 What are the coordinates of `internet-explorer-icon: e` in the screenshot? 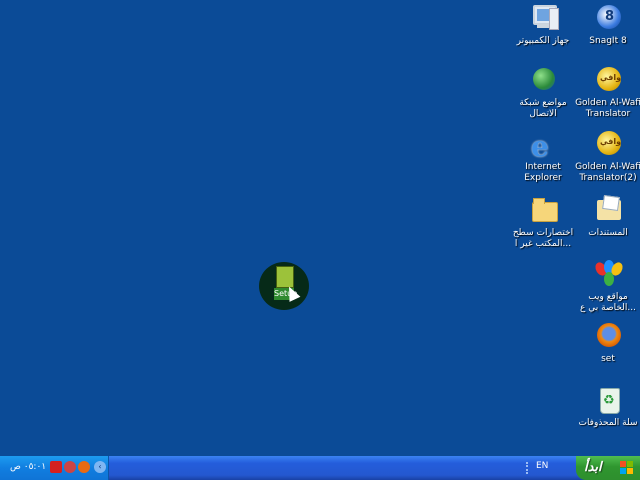 It's located at (540, 146).